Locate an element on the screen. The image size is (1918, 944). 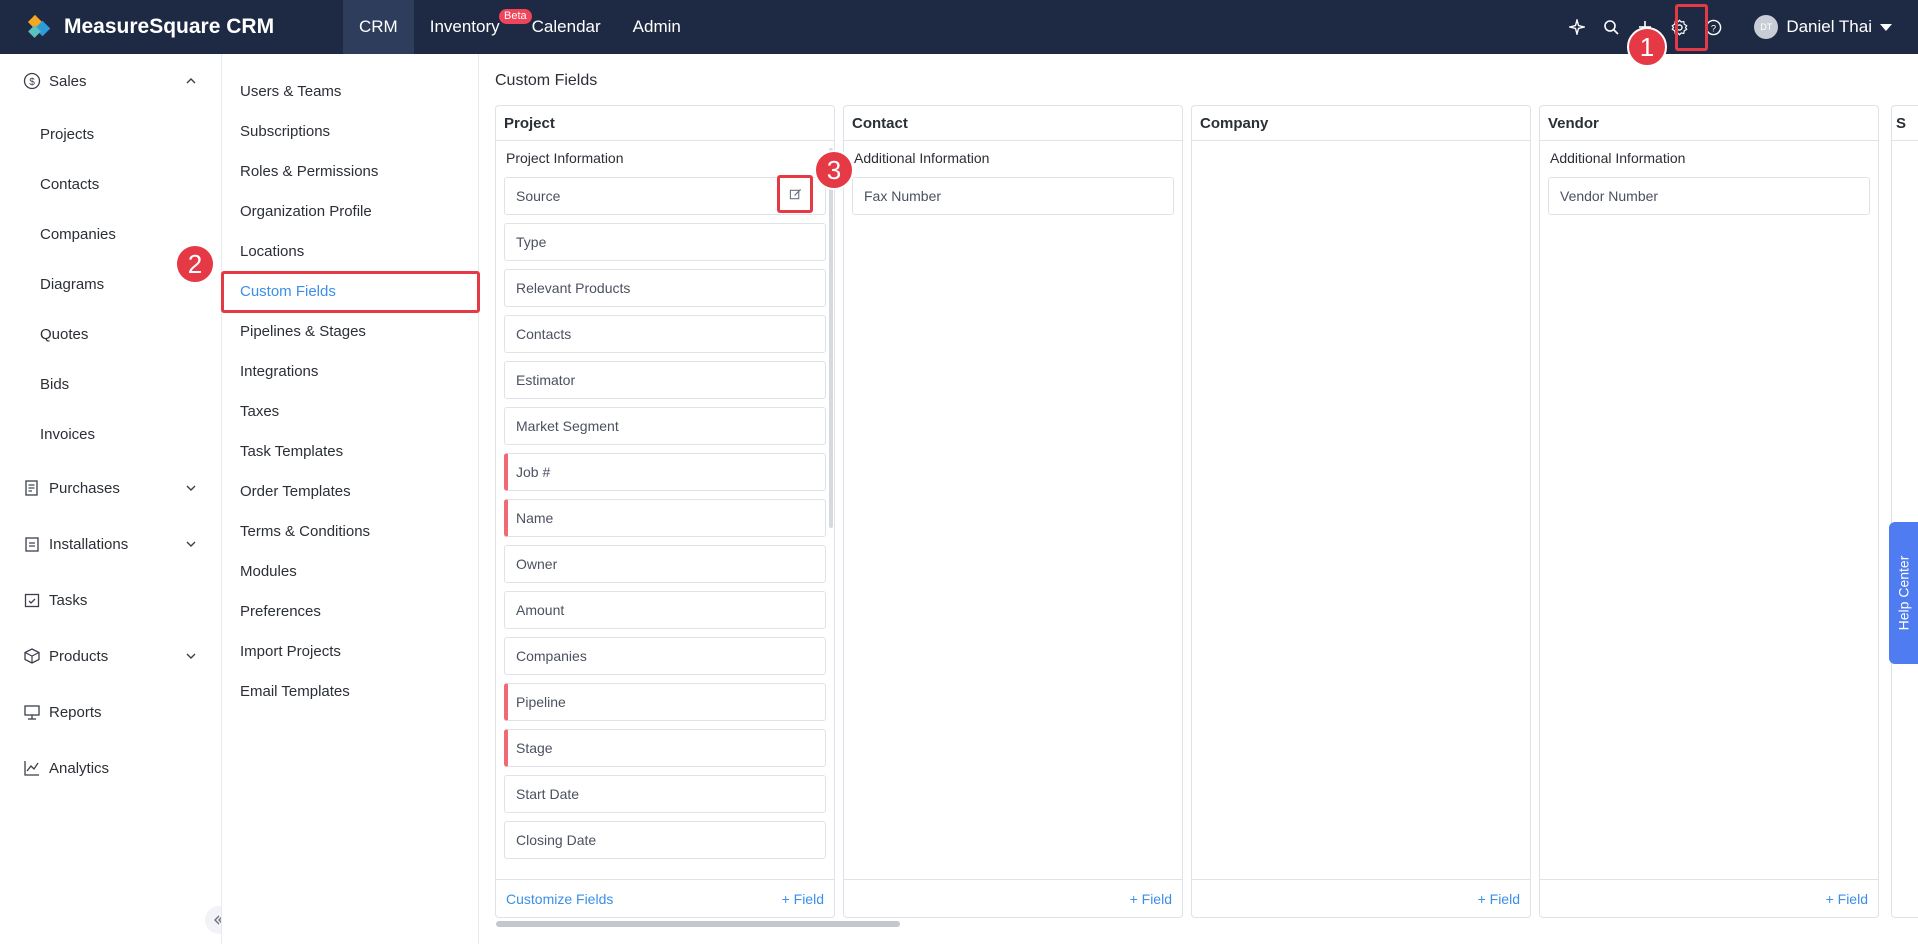
settings-item-pipelines-stages: Pipelines & Stages is located at coordinates (350, 331).